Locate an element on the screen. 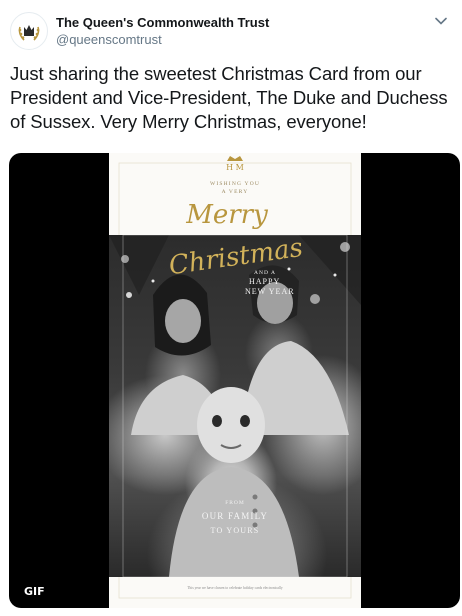  gif-badge: GIF is located at coordinates (34, 592).